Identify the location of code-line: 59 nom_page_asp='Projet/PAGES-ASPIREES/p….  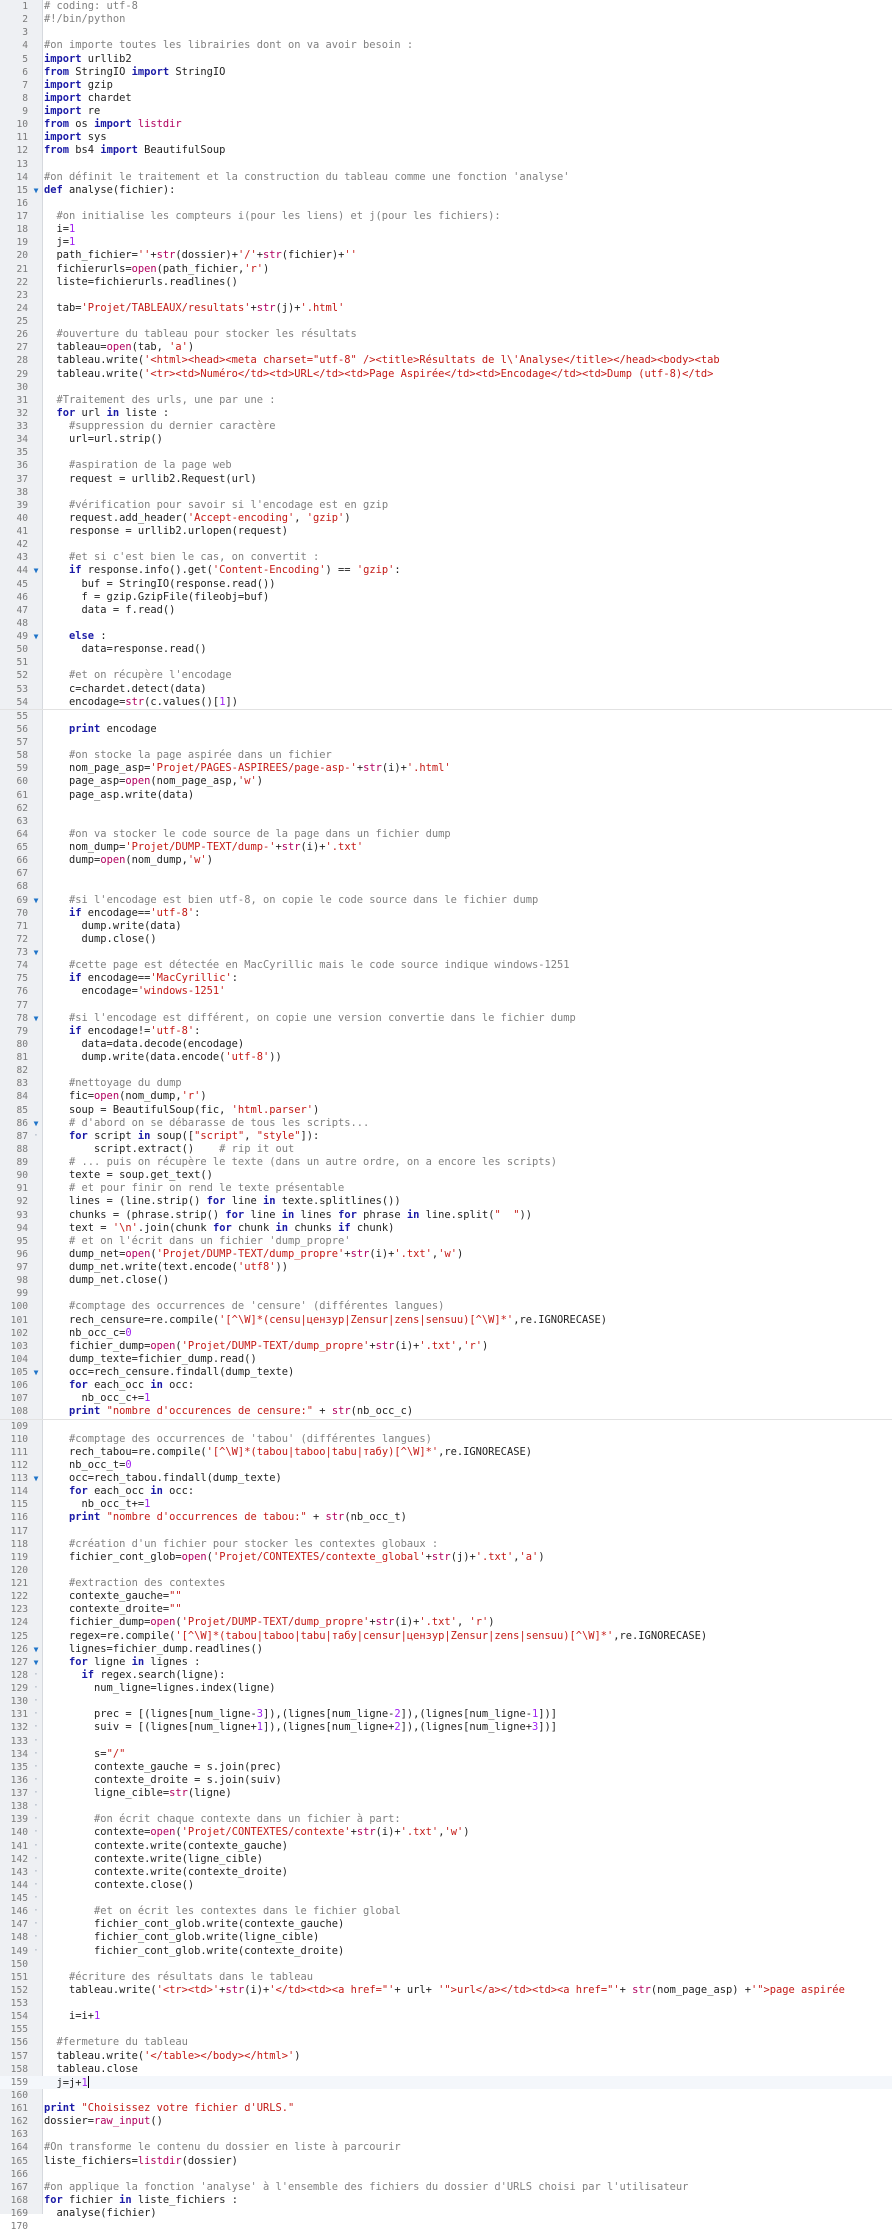
(446, 768).